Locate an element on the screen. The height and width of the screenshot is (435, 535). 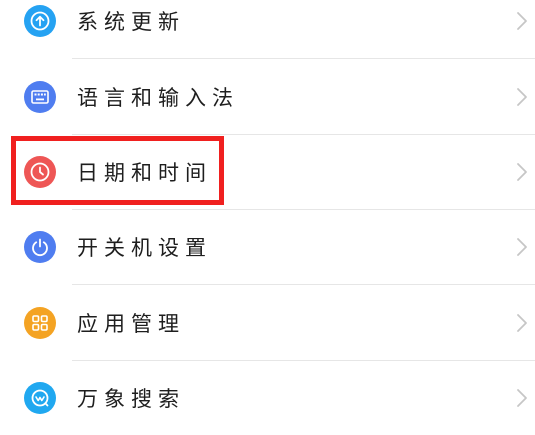
upload-arrow-icon is located at coordinates (40, 20).